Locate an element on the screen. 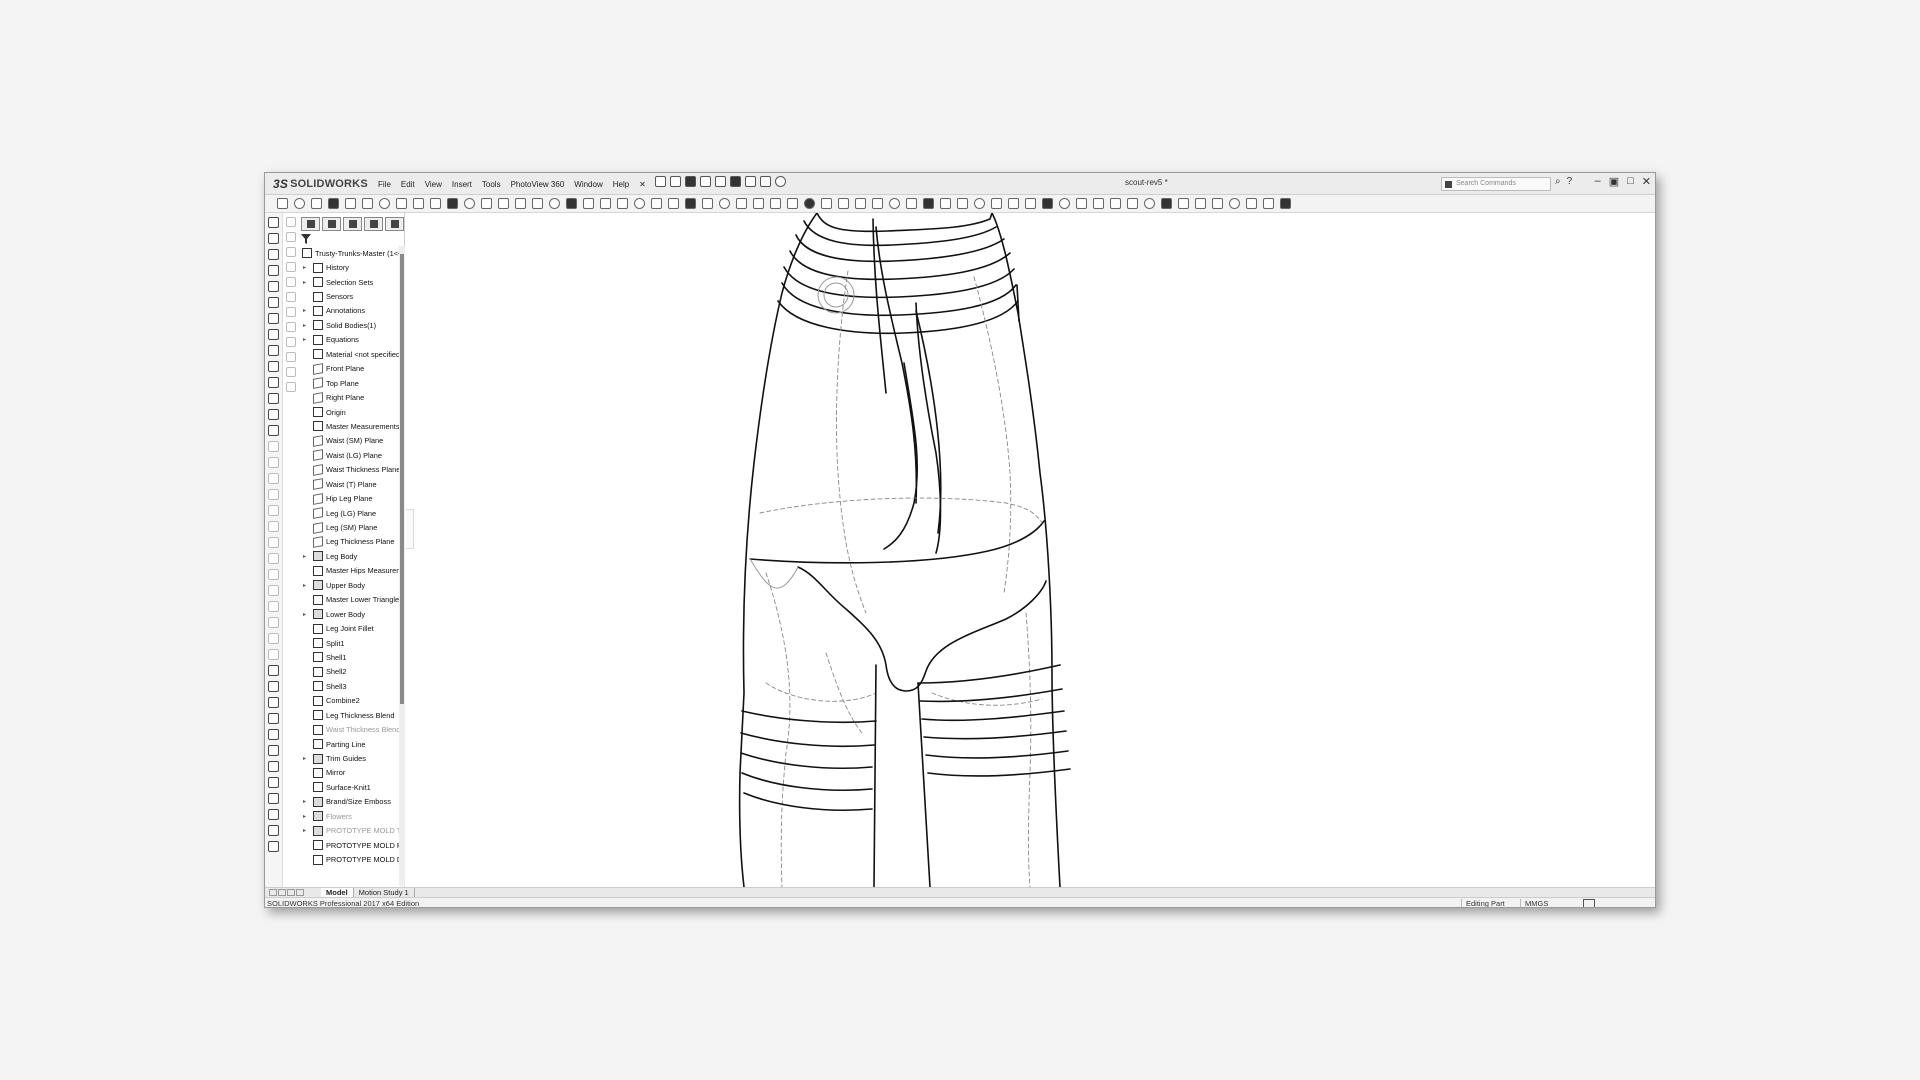 This screenshot has width=1920, height=1080. pin-icon: ✕ is located at coordinates (642, 184).